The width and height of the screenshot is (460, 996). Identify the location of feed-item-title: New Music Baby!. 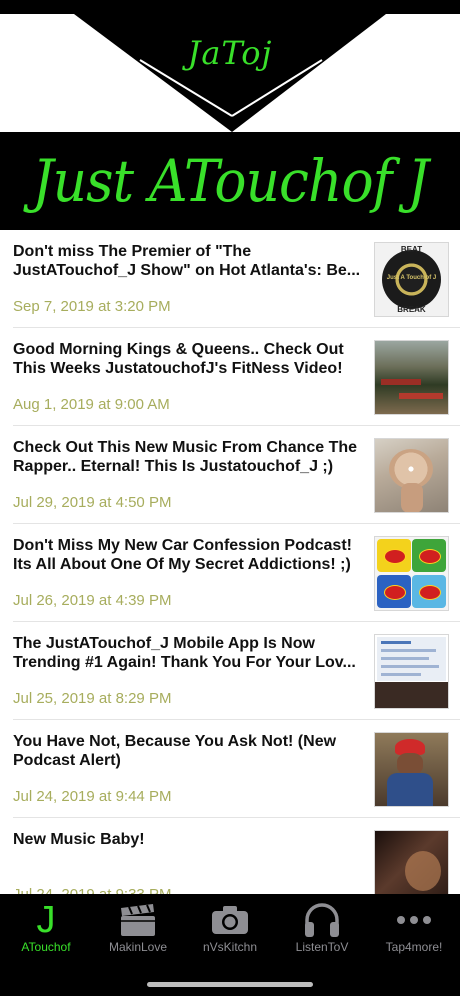
(79, 839).